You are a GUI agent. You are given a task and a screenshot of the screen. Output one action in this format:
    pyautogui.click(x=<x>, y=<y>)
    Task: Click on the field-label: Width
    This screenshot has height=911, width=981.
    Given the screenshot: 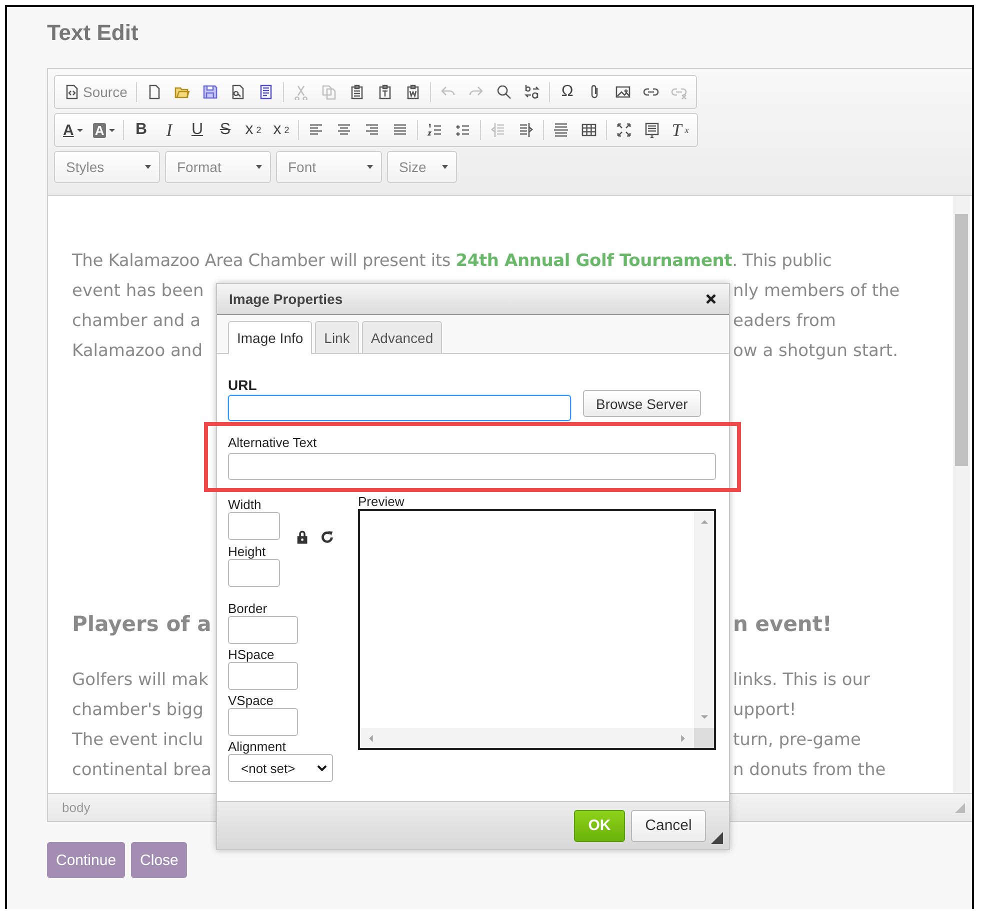 What is the action you would take?
    pyautogui.click(x=245, y=504)
    